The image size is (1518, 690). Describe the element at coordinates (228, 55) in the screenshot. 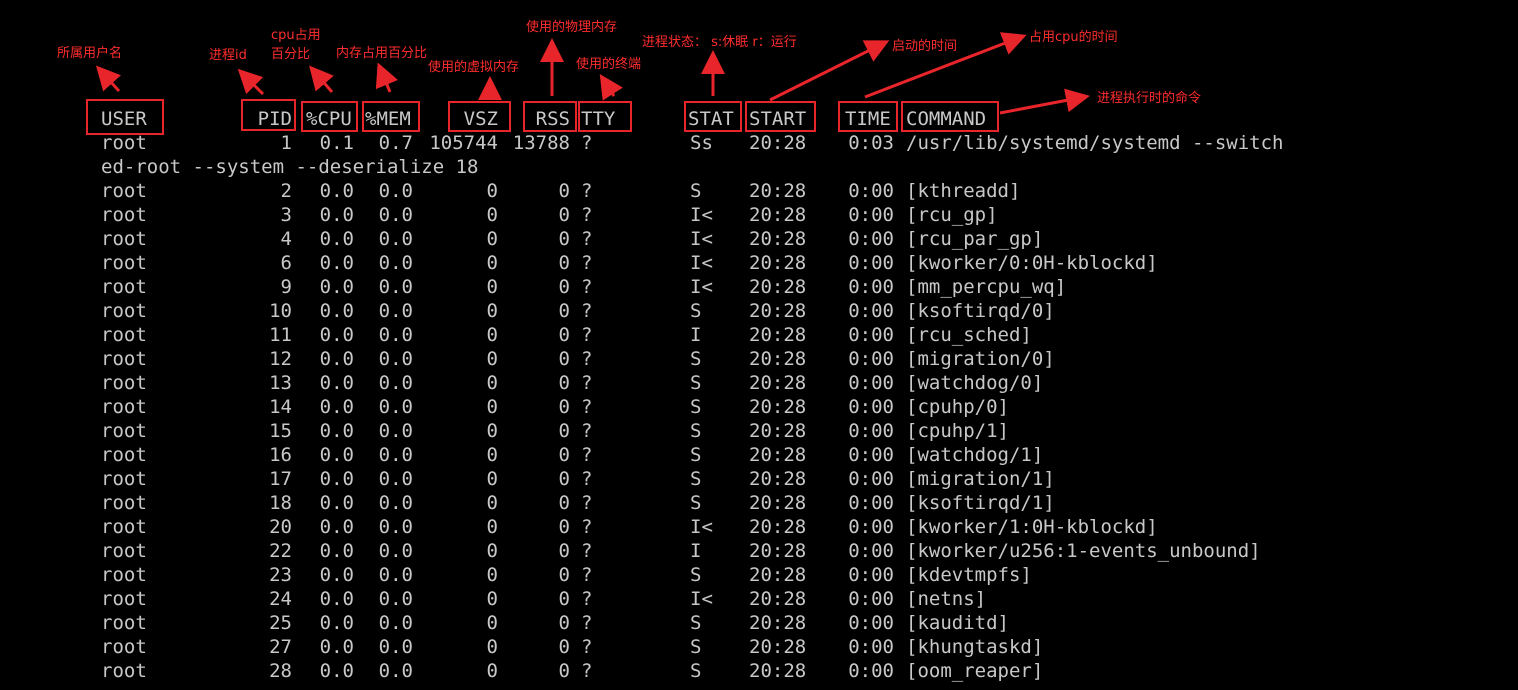

I see `annotation-pid: 进程id` at that location.